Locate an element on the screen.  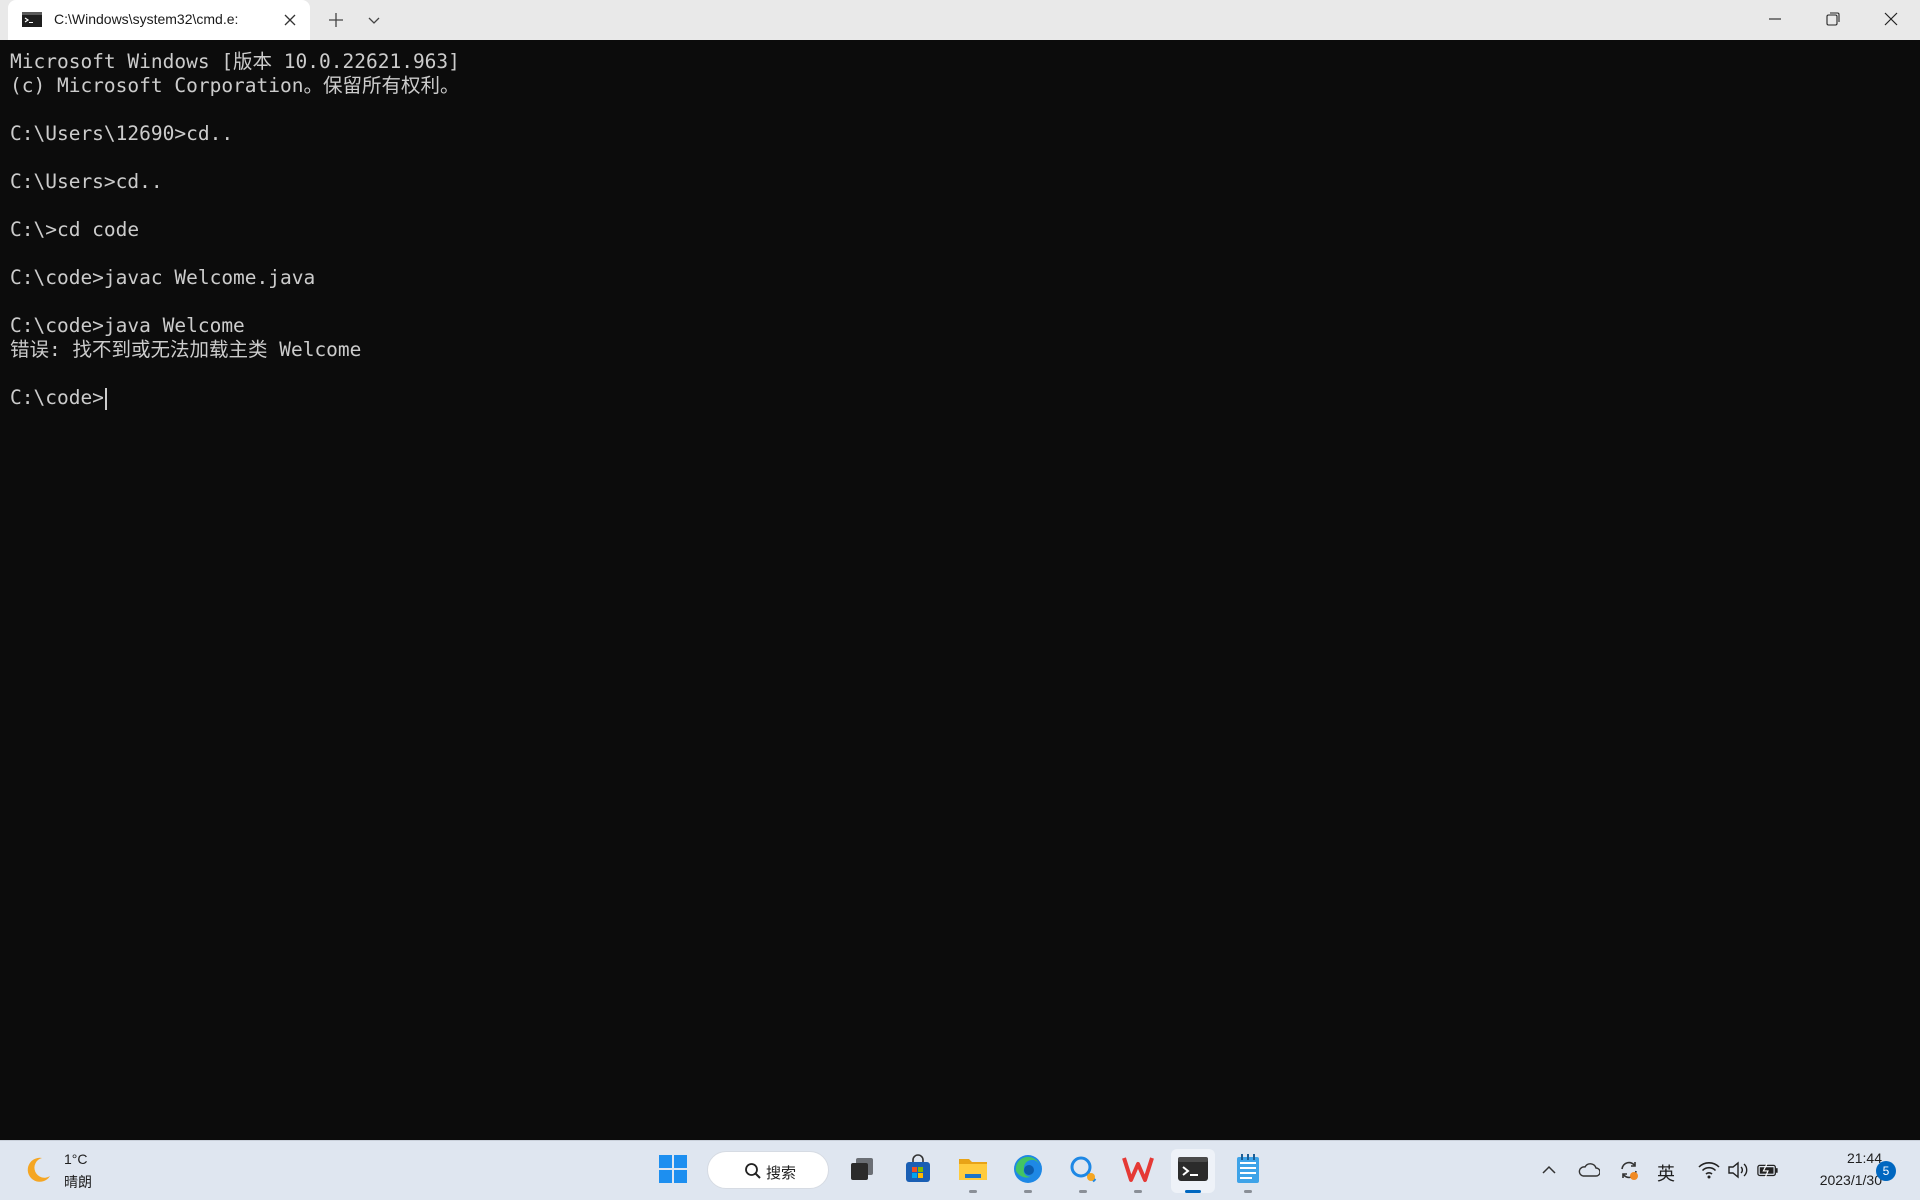
terminal-line: C:\code>java Welcome is located at coordinates (127, 325).